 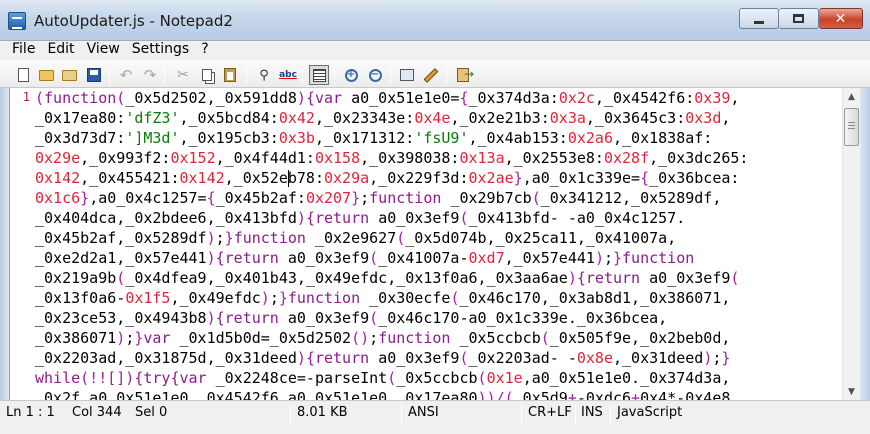 I want to click on code-token: ,_0x2553e8:, so click(x=554, y=158).